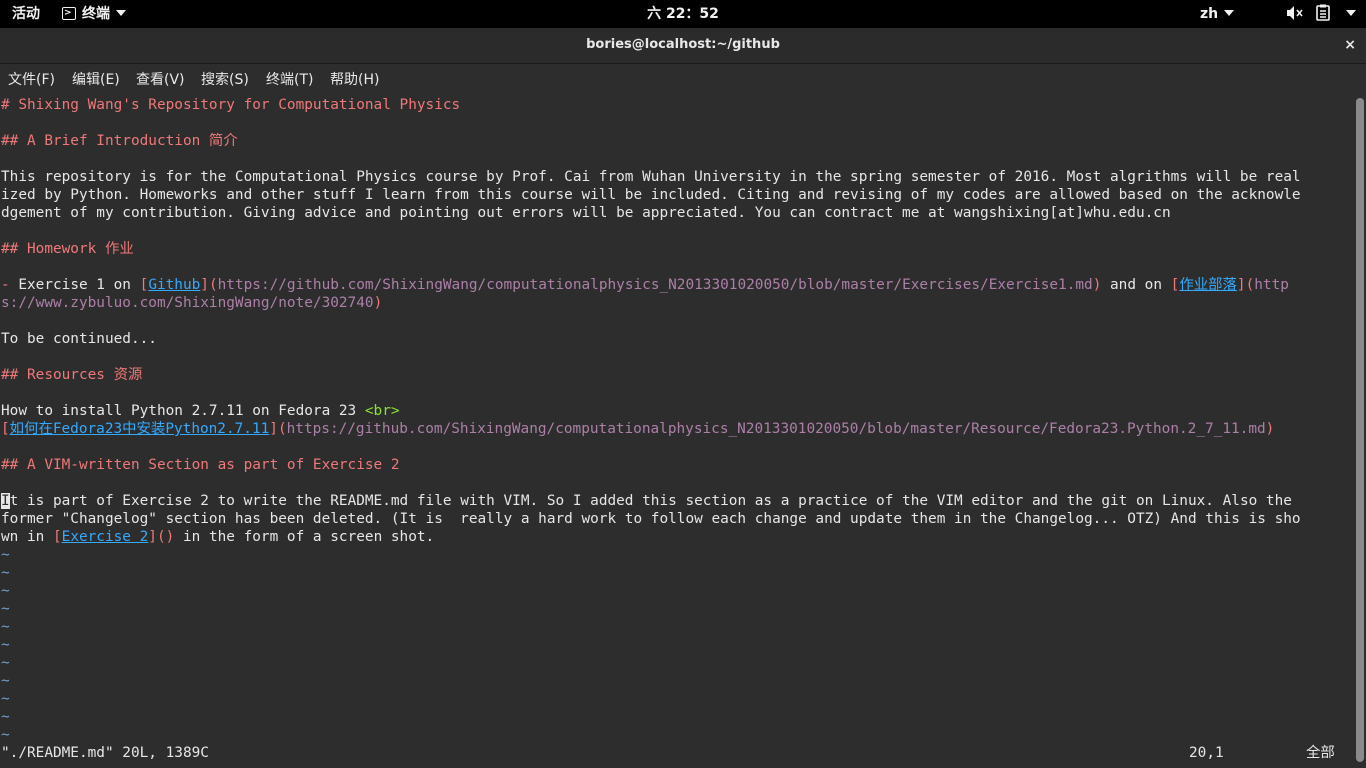 The width and height of the screenshot is (1366, 768). I want to click on link-github: Github, so click(174, 285).